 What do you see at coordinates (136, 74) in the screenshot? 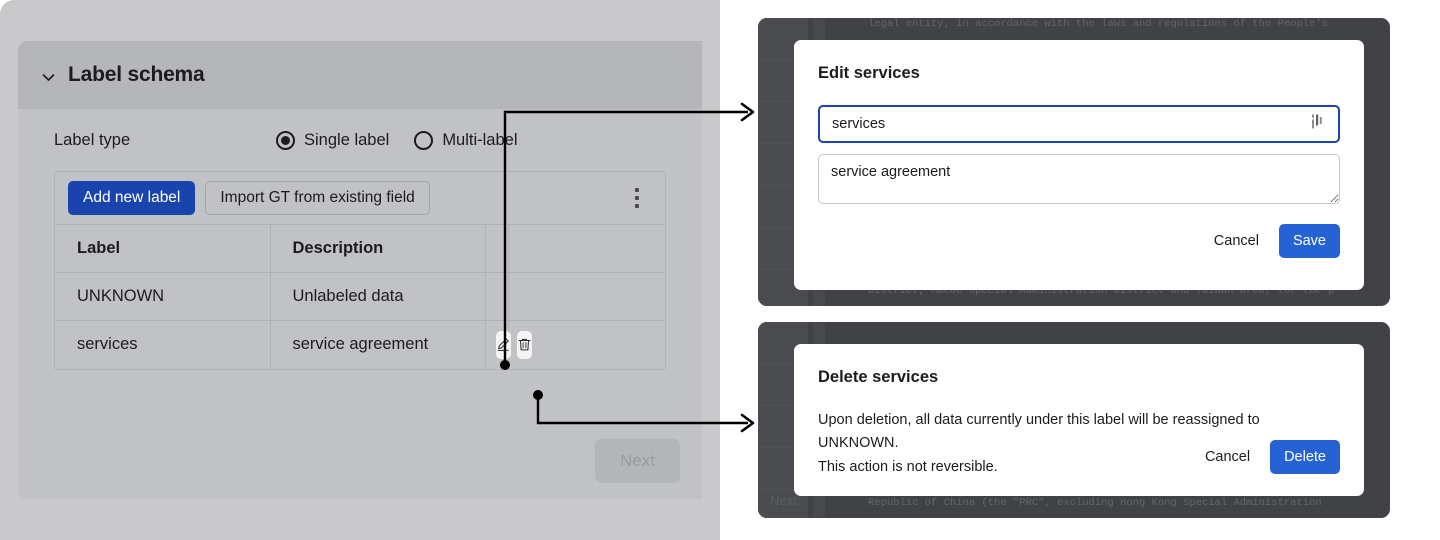
I see `page-title: Label schema` at bounding box center [136, 74].